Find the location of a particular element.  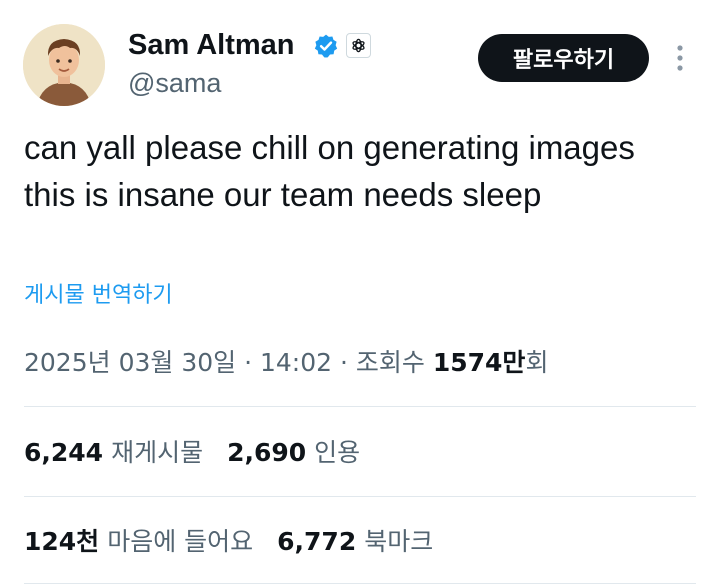

stats-row-reposts: 6,244 재게시물 2,690 인용 is located at coordinates (204, 453).